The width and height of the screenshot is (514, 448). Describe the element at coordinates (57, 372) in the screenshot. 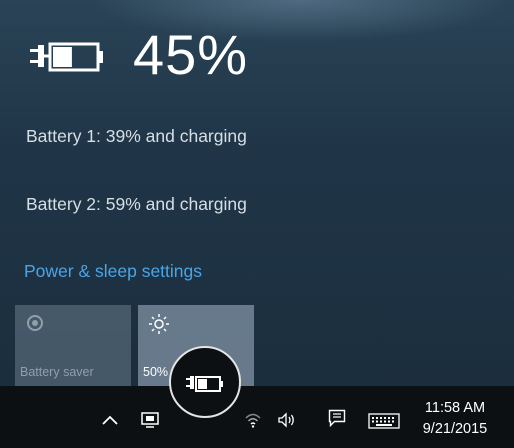

I see `battery-saver-label: Battery saver` at that location.